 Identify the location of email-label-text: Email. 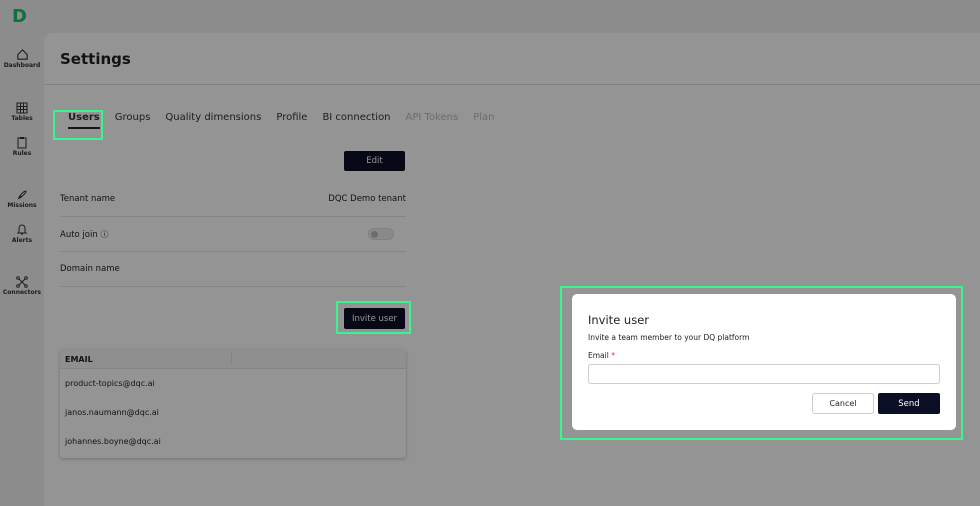
(598, 355).